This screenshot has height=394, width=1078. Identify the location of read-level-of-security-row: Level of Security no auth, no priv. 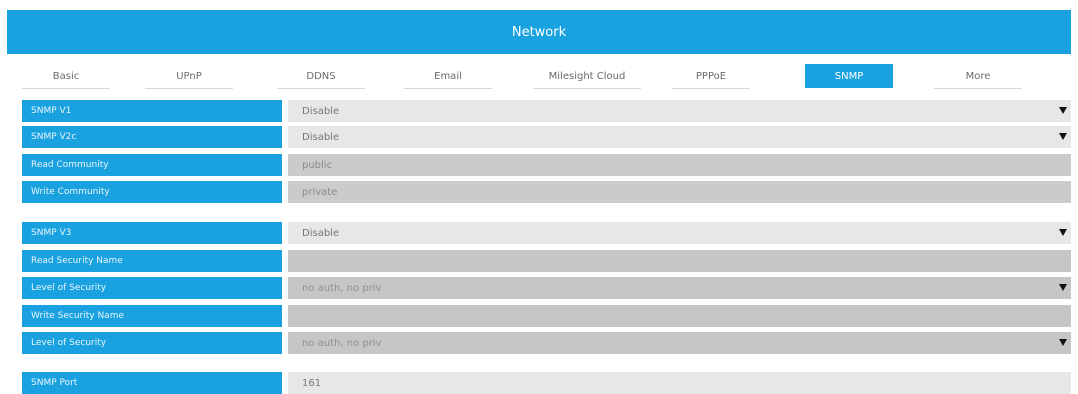
(539, 288).